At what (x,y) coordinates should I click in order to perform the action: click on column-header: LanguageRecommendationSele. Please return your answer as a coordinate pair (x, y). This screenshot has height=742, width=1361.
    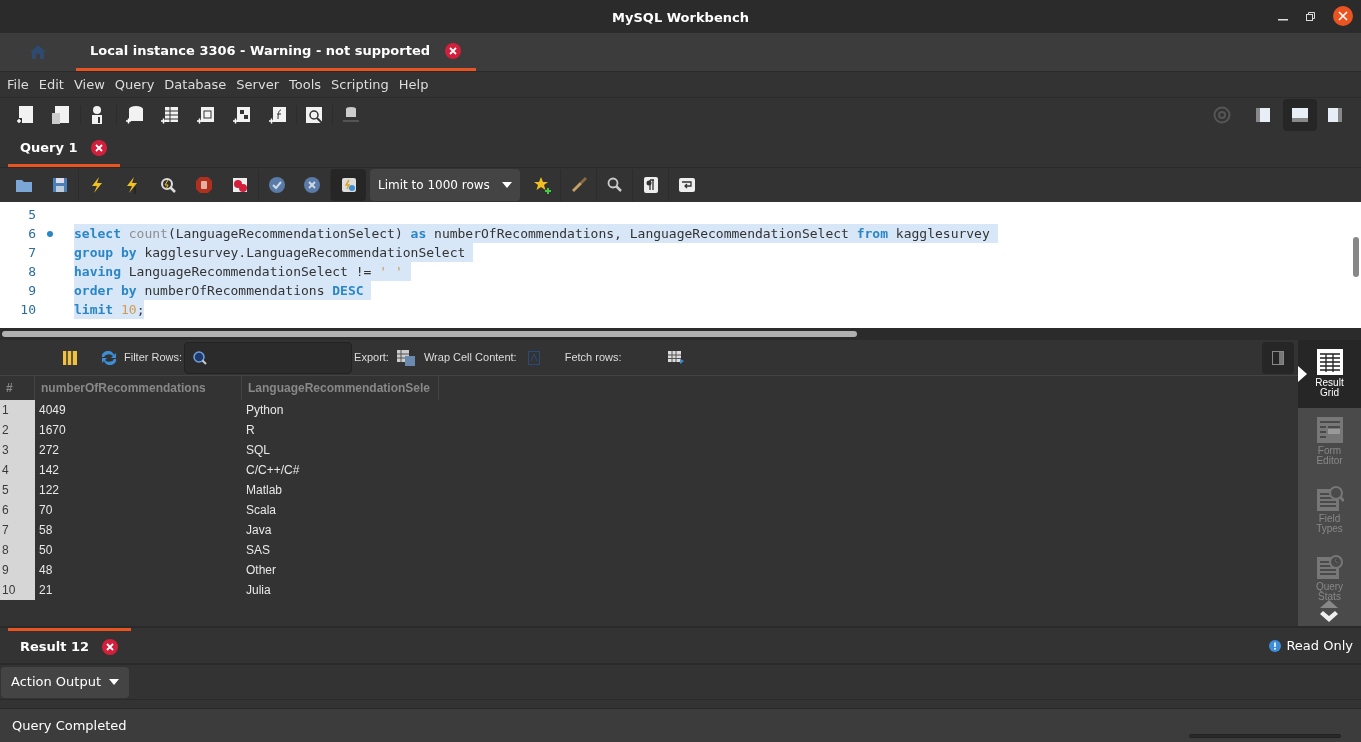
    Looking at the image, I should click on (340, 388).